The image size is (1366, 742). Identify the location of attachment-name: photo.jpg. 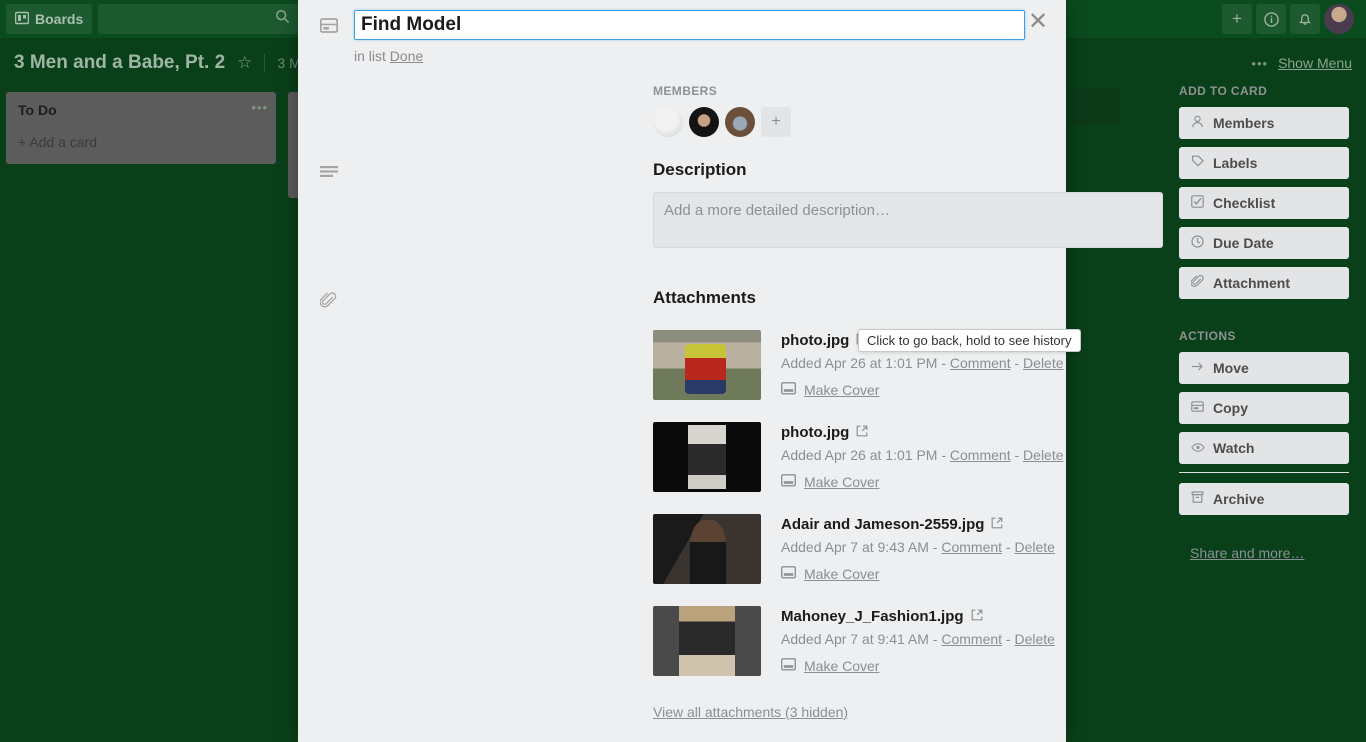
(922, 432).